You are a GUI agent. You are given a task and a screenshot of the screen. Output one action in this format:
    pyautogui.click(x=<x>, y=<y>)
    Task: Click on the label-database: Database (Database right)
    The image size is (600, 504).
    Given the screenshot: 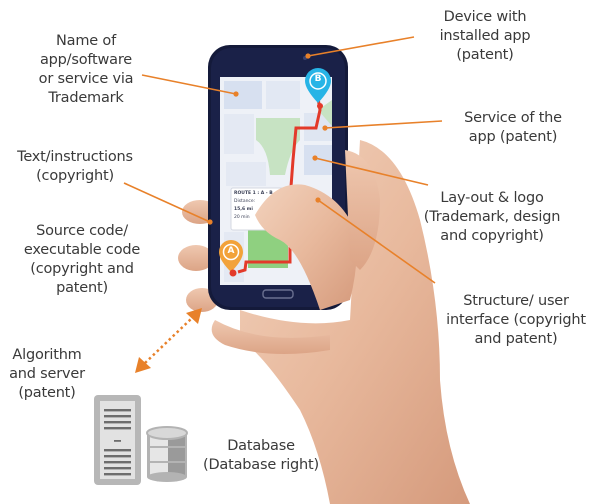 What is the action you would take?
    pyautogui.click(x=261, y=456)
    